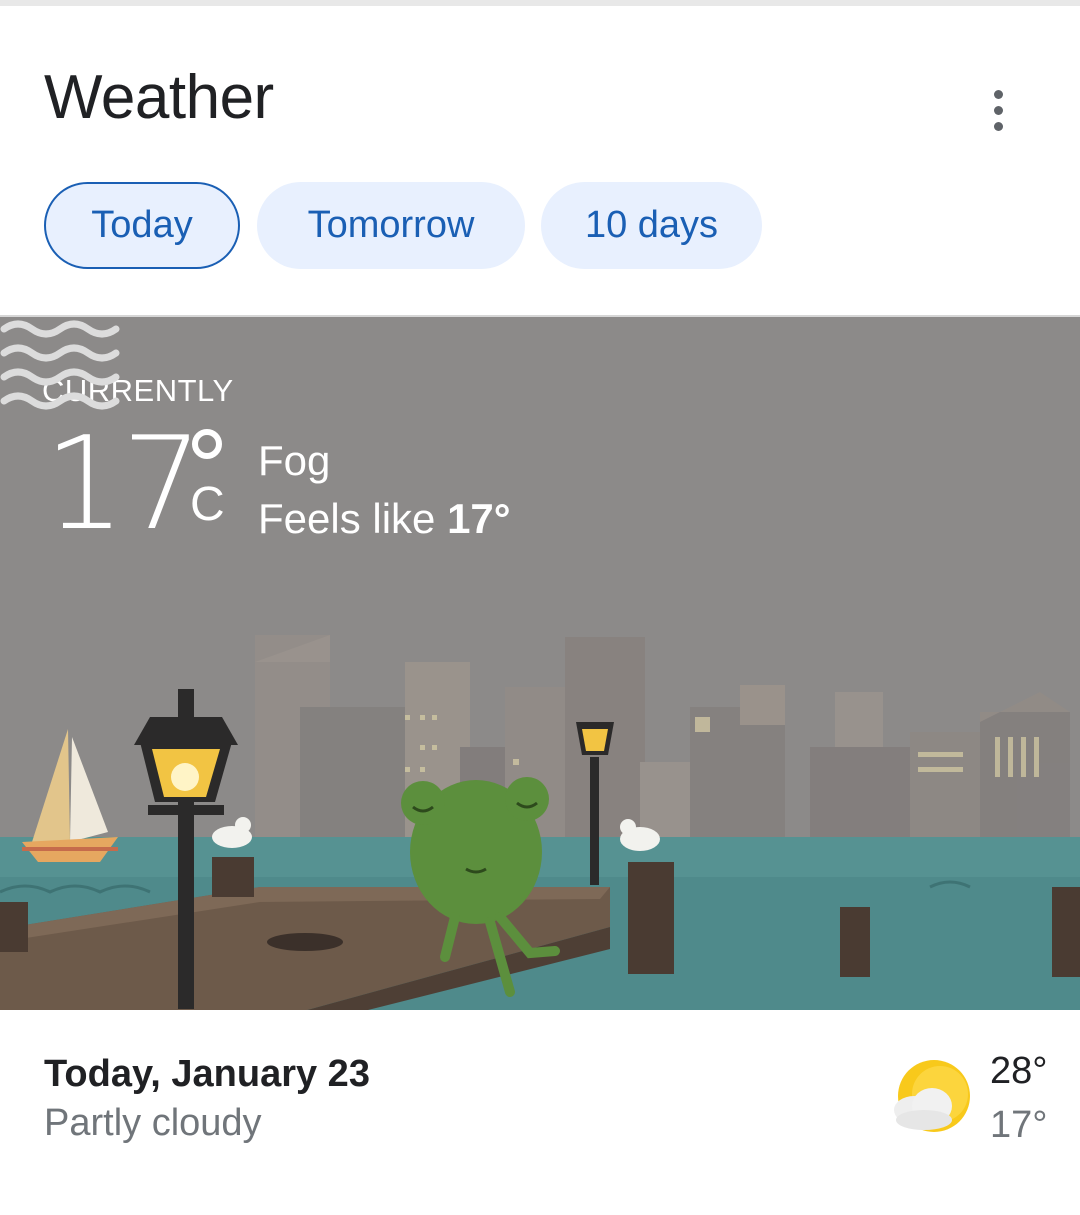  Describe the element at coordinates (207, 504) in the screenshot. I see `temperature-unit: C` at that location.